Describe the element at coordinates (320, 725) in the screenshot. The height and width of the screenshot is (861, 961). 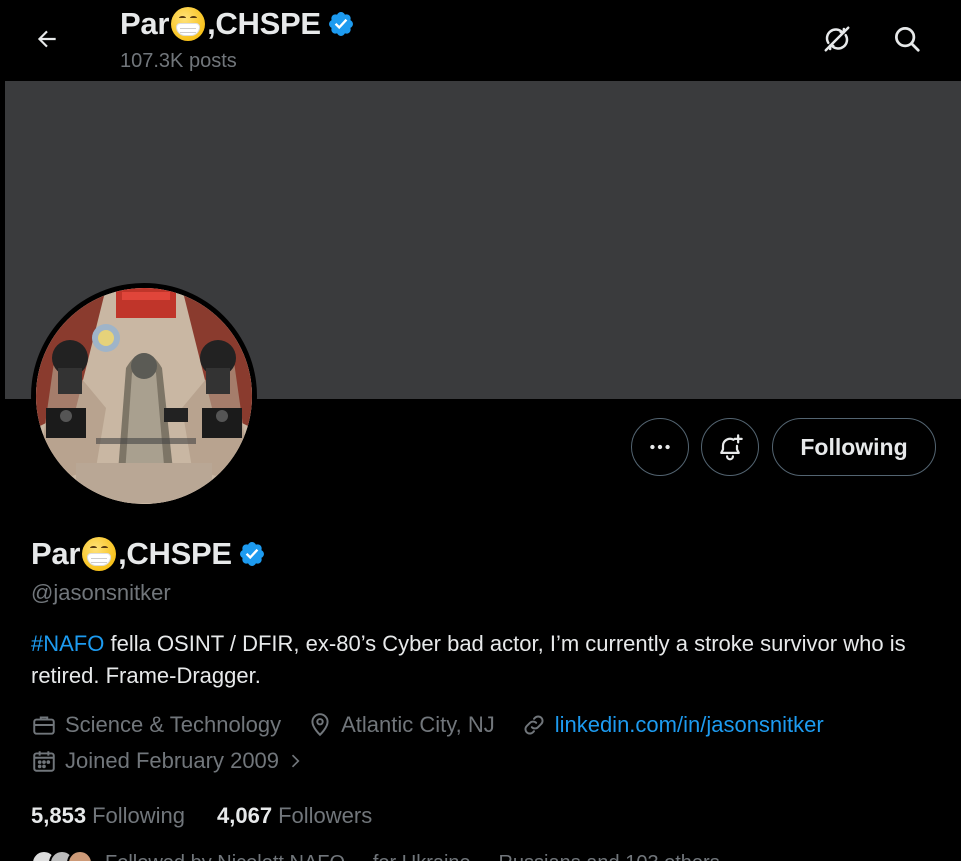
I see `location-icon` at that location.